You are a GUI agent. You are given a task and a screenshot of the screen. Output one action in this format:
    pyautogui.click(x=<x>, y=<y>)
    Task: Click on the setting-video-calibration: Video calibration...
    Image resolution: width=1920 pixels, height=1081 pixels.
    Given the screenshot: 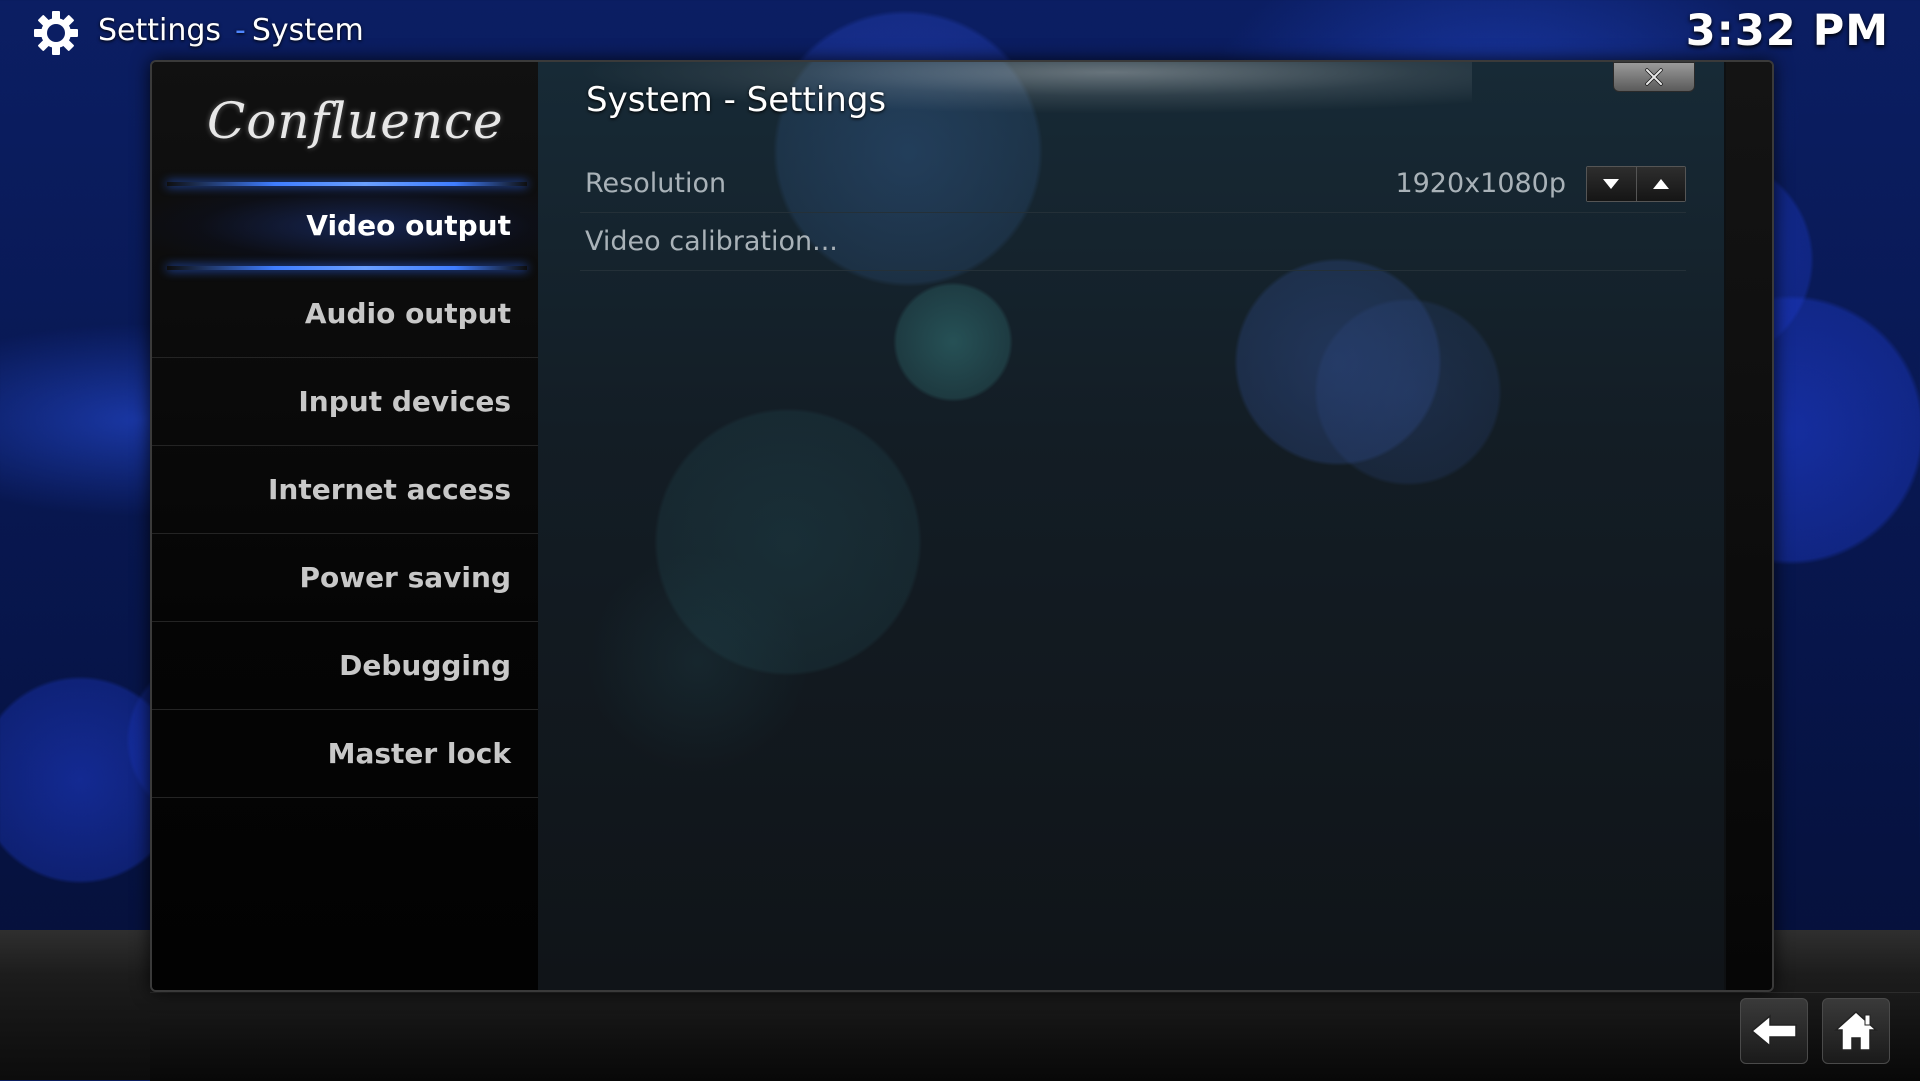 What is the action you would take?
    pyautogui.click(x=1133, y=241)
    